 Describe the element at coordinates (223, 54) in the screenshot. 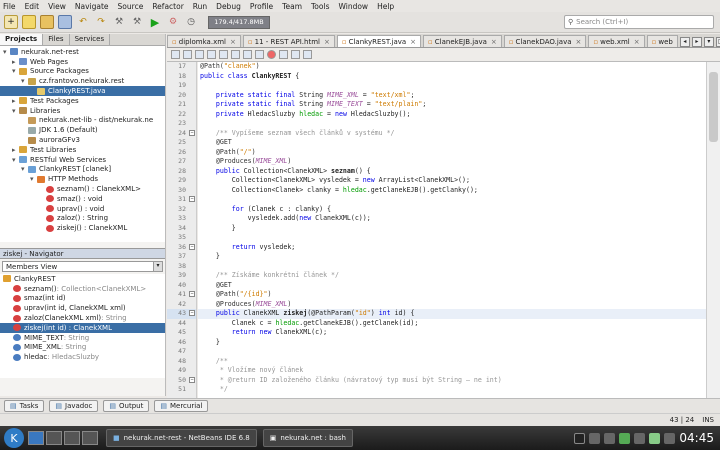

I see `prev-bookmark-icon` at that location.